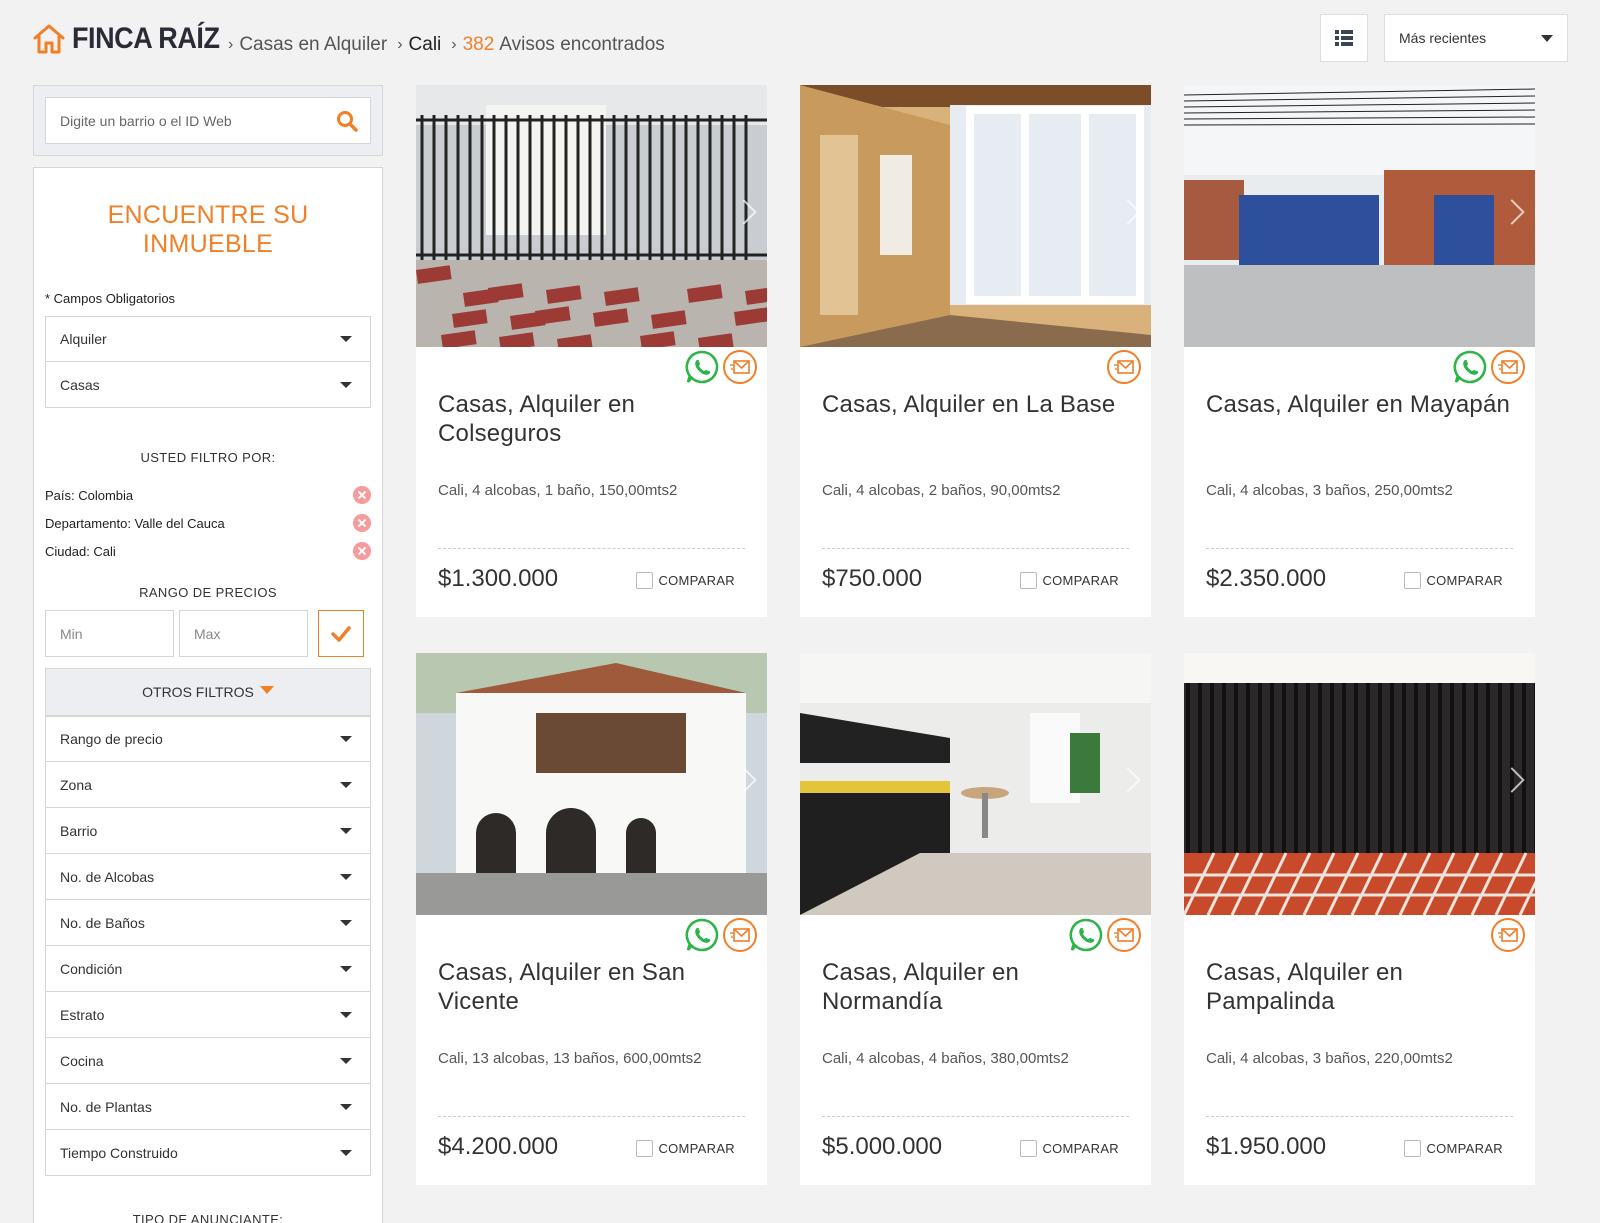 This screenshot has height=1223, width=1600. What do you see at coordinates (341, 633) in the screenshot?
I see `apply-price-button` at bounding box center [341, 633].